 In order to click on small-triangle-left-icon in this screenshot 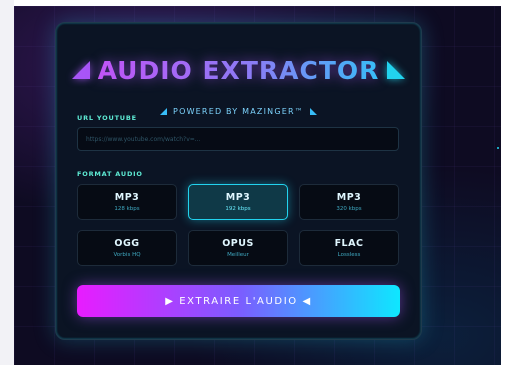, I will do `click(164, 111)`.